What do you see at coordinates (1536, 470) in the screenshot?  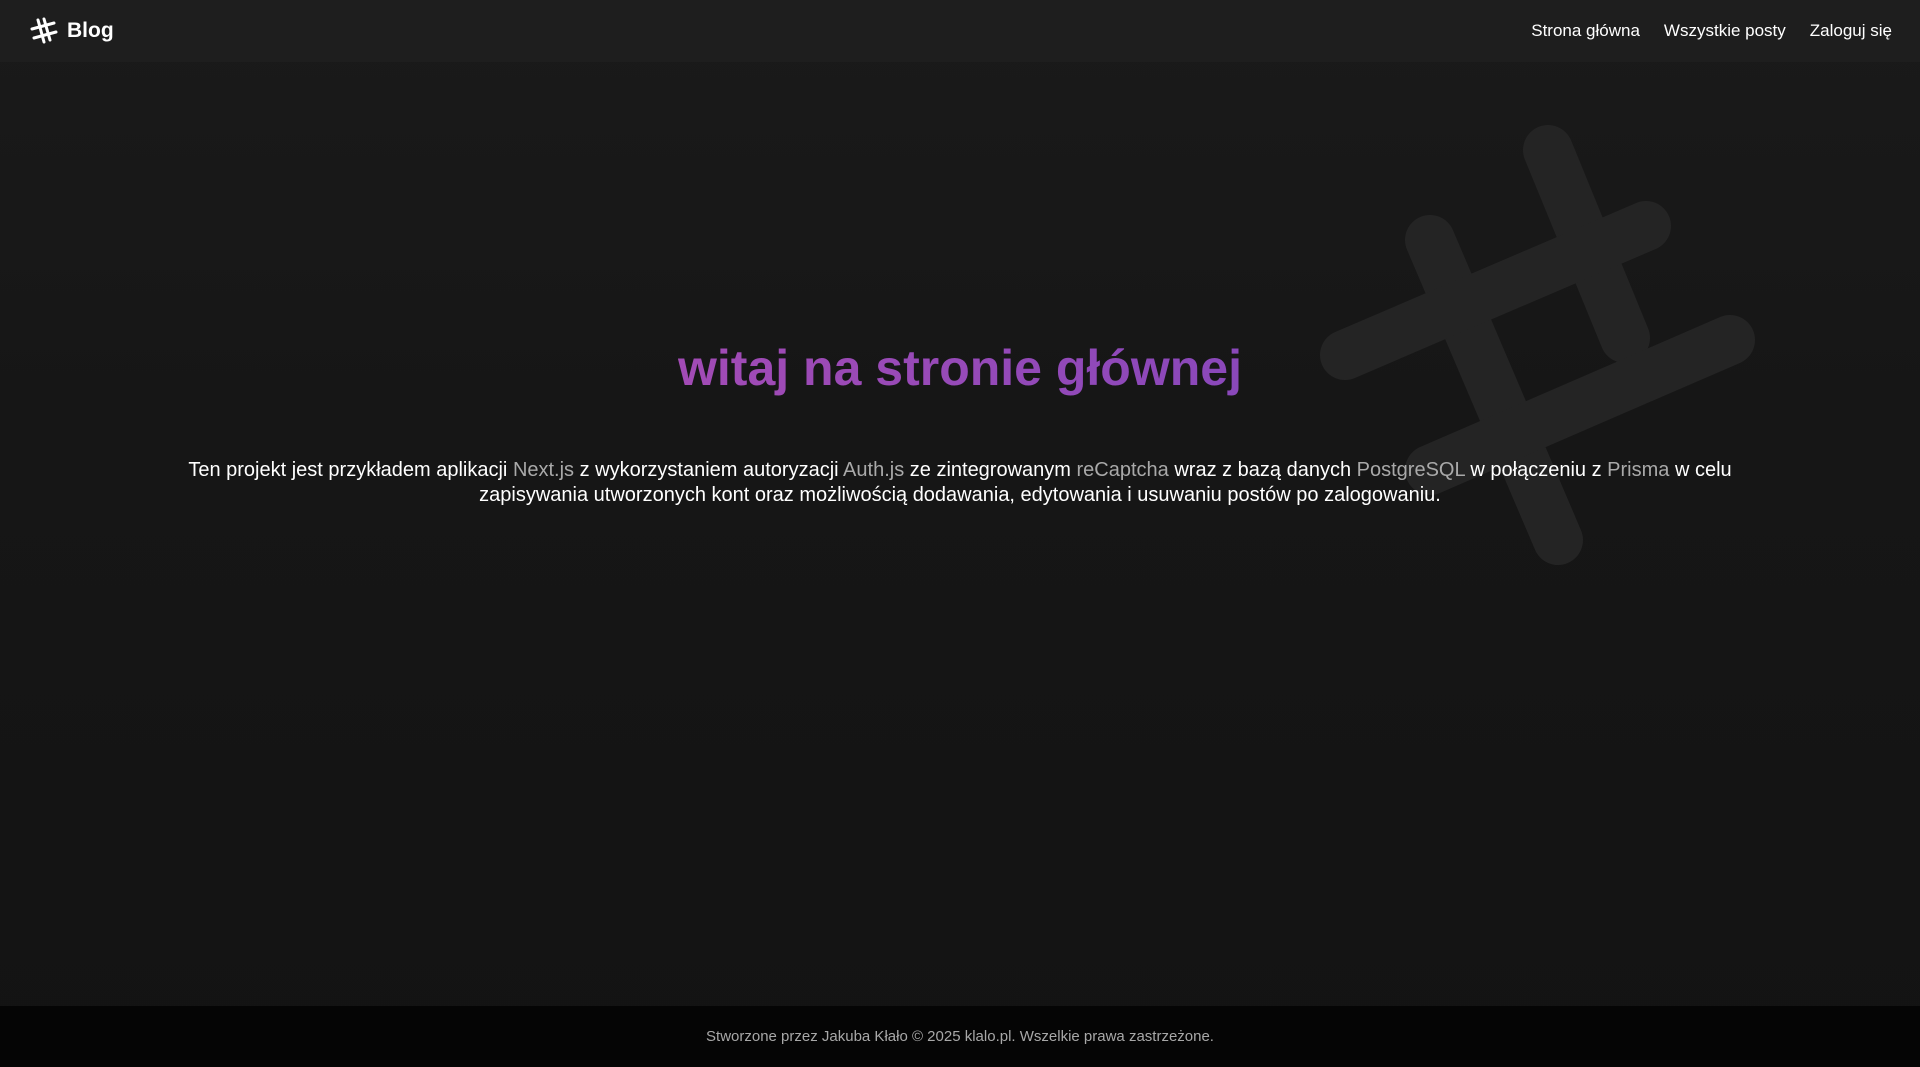 I see `desc-text: w połączeniu z` at bounding box center [1536, 470].